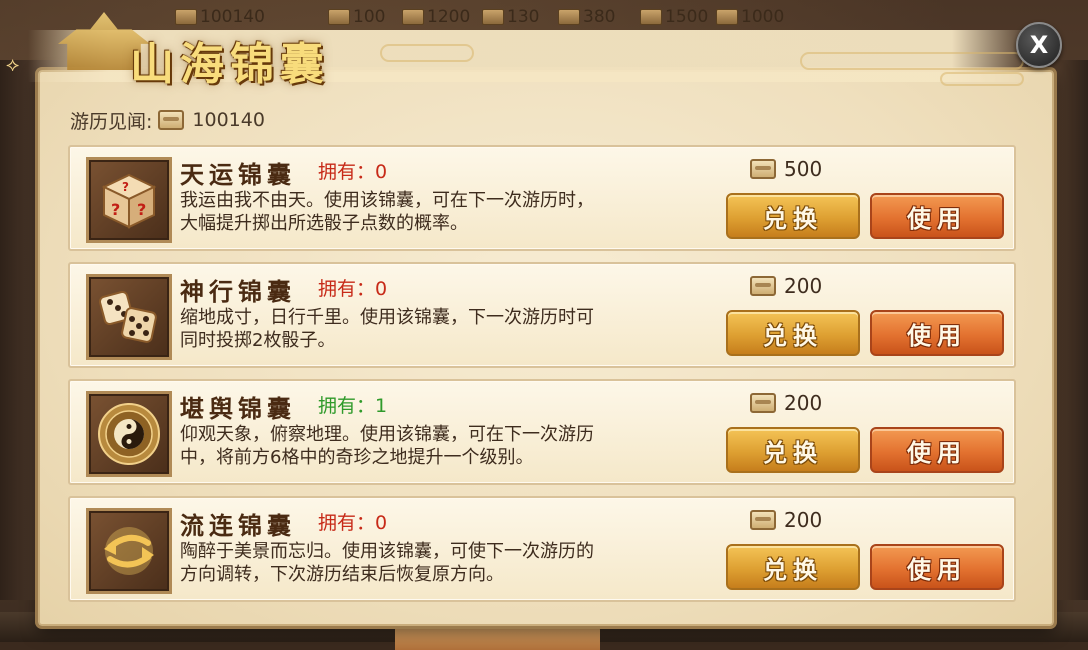  I want to click on description-line: 缩地成寸，日行千里。使用该锦囊，下一次游历时可, so click(387, 317).